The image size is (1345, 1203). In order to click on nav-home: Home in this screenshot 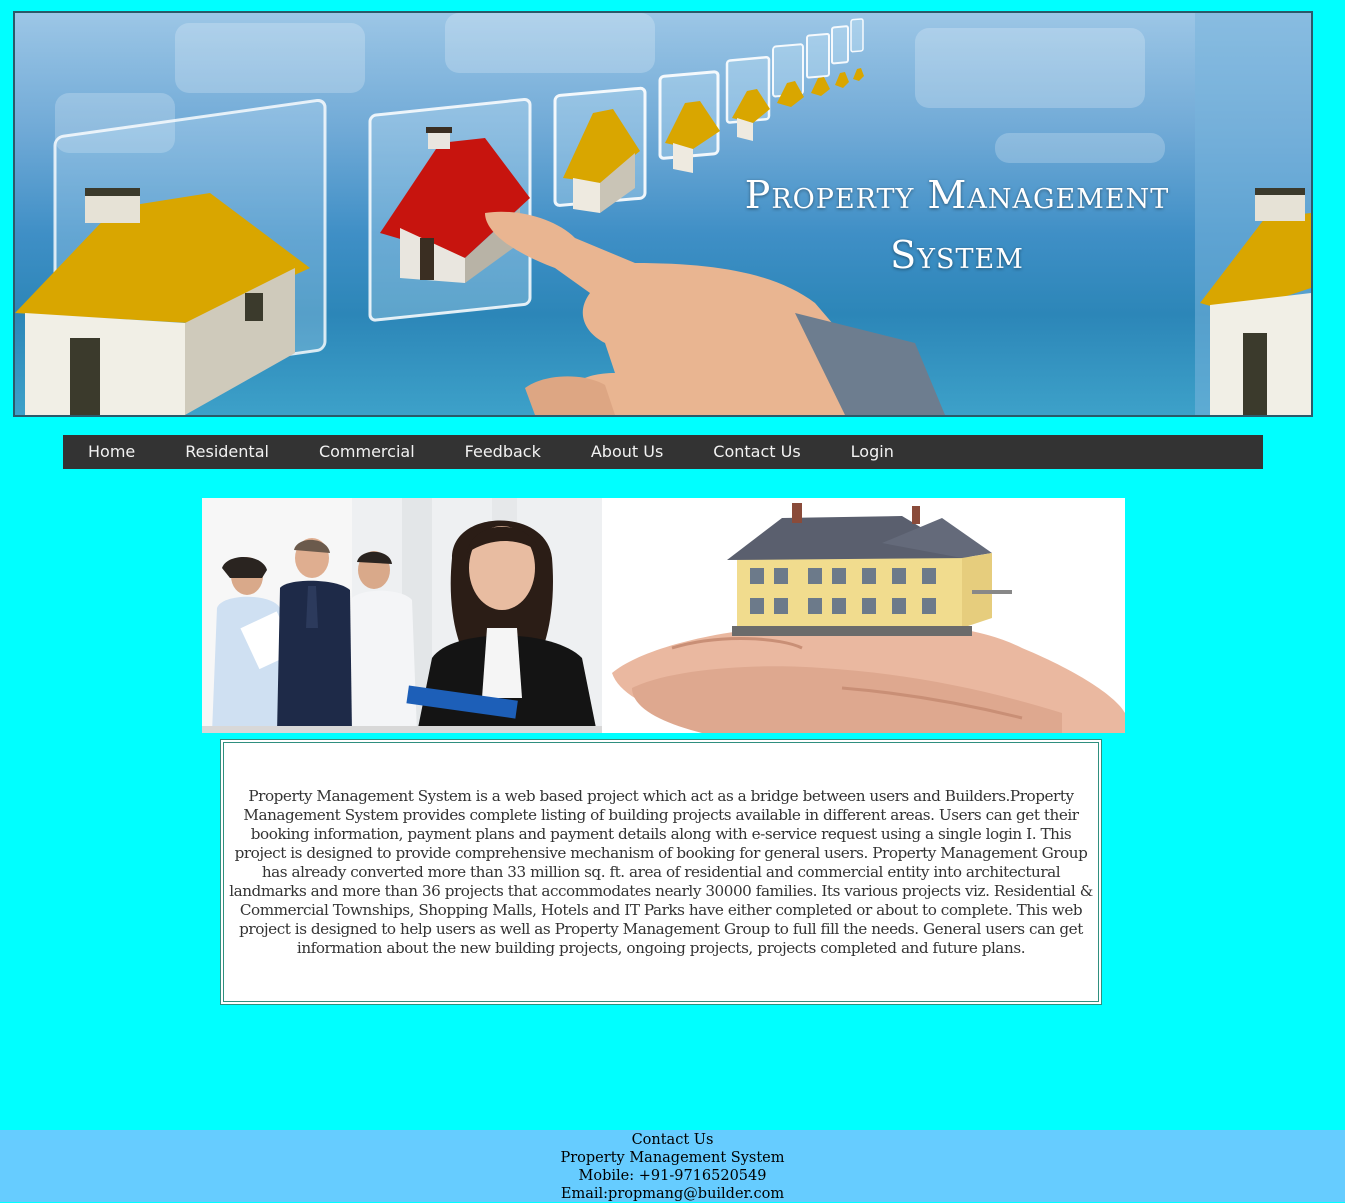, I will do `click(111, 452)`.